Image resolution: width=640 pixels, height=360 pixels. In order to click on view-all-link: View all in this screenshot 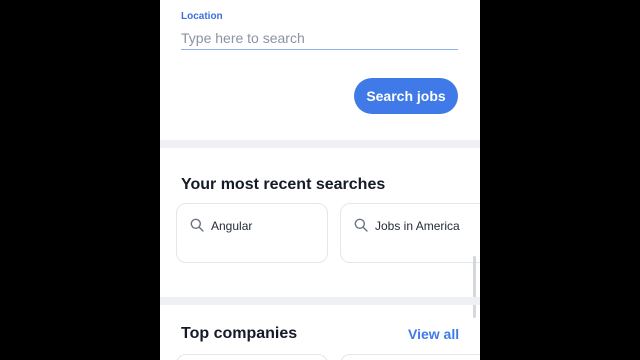, I will do `click(433, 334)`.